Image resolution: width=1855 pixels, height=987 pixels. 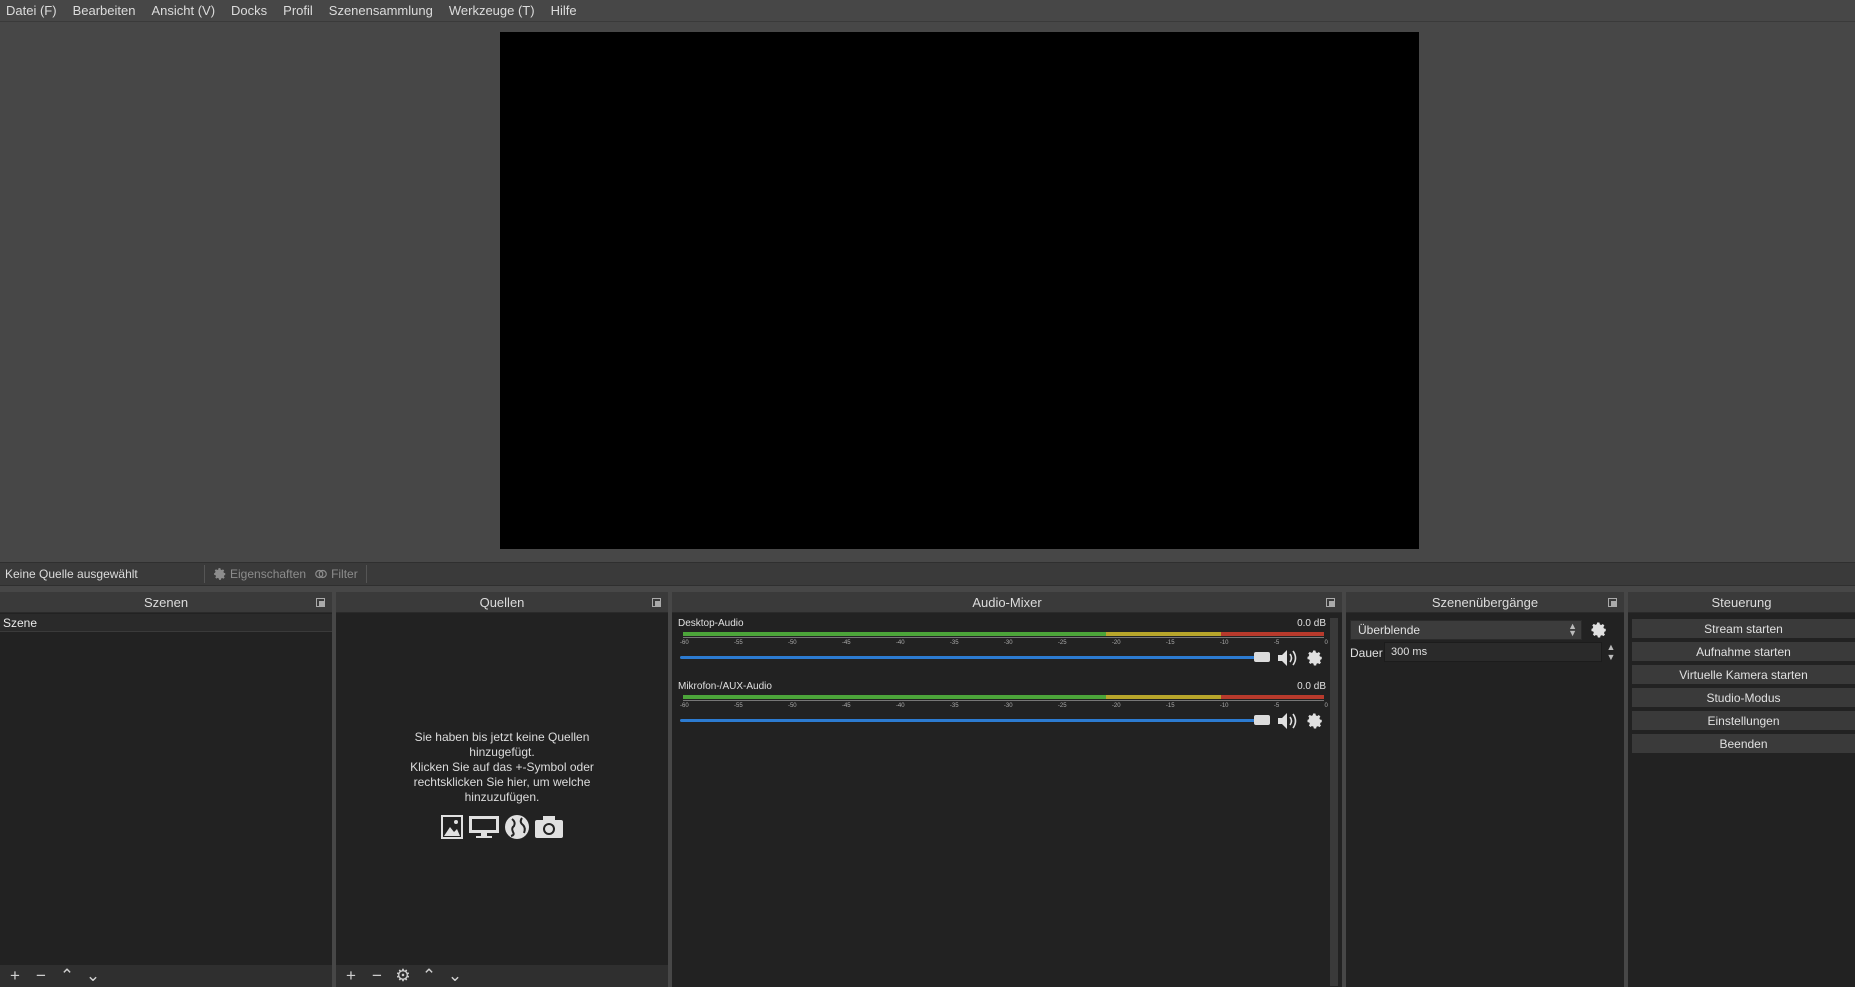 I want to click on menu-profile: Profil, so click(x=298, y=11).